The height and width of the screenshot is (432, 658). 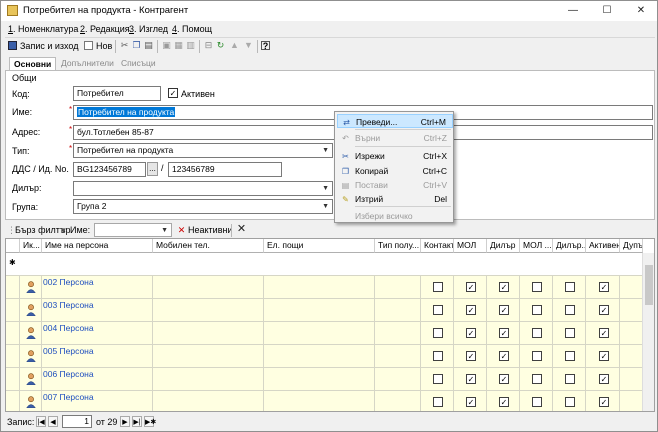 What do you see at coordinates (43, 29) in the screenshot?
I see `menu-nomenclature: 1. Номенклатура` at bounding box center [43, 29].